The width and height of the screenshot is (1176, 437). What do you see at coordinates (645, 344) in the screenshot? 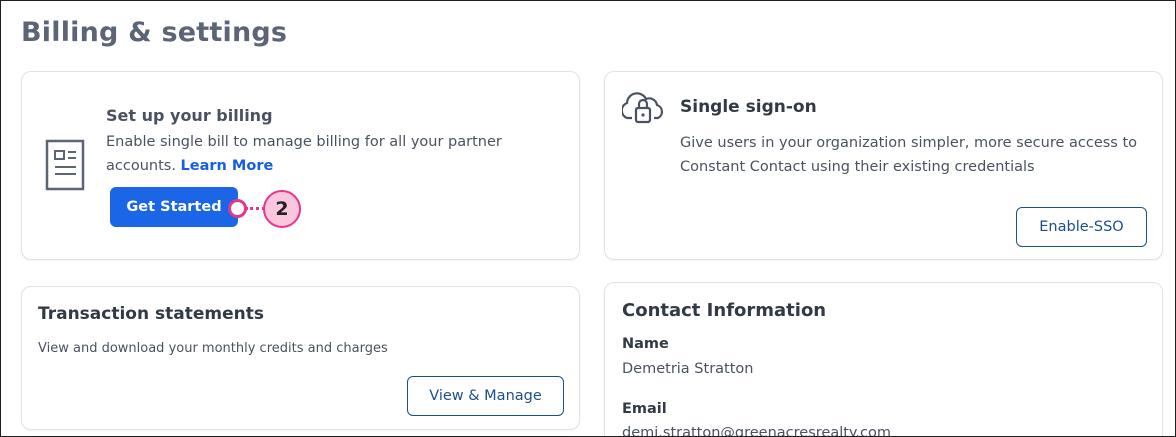
I see `name-label: Name` at bounding box center [645, 344].